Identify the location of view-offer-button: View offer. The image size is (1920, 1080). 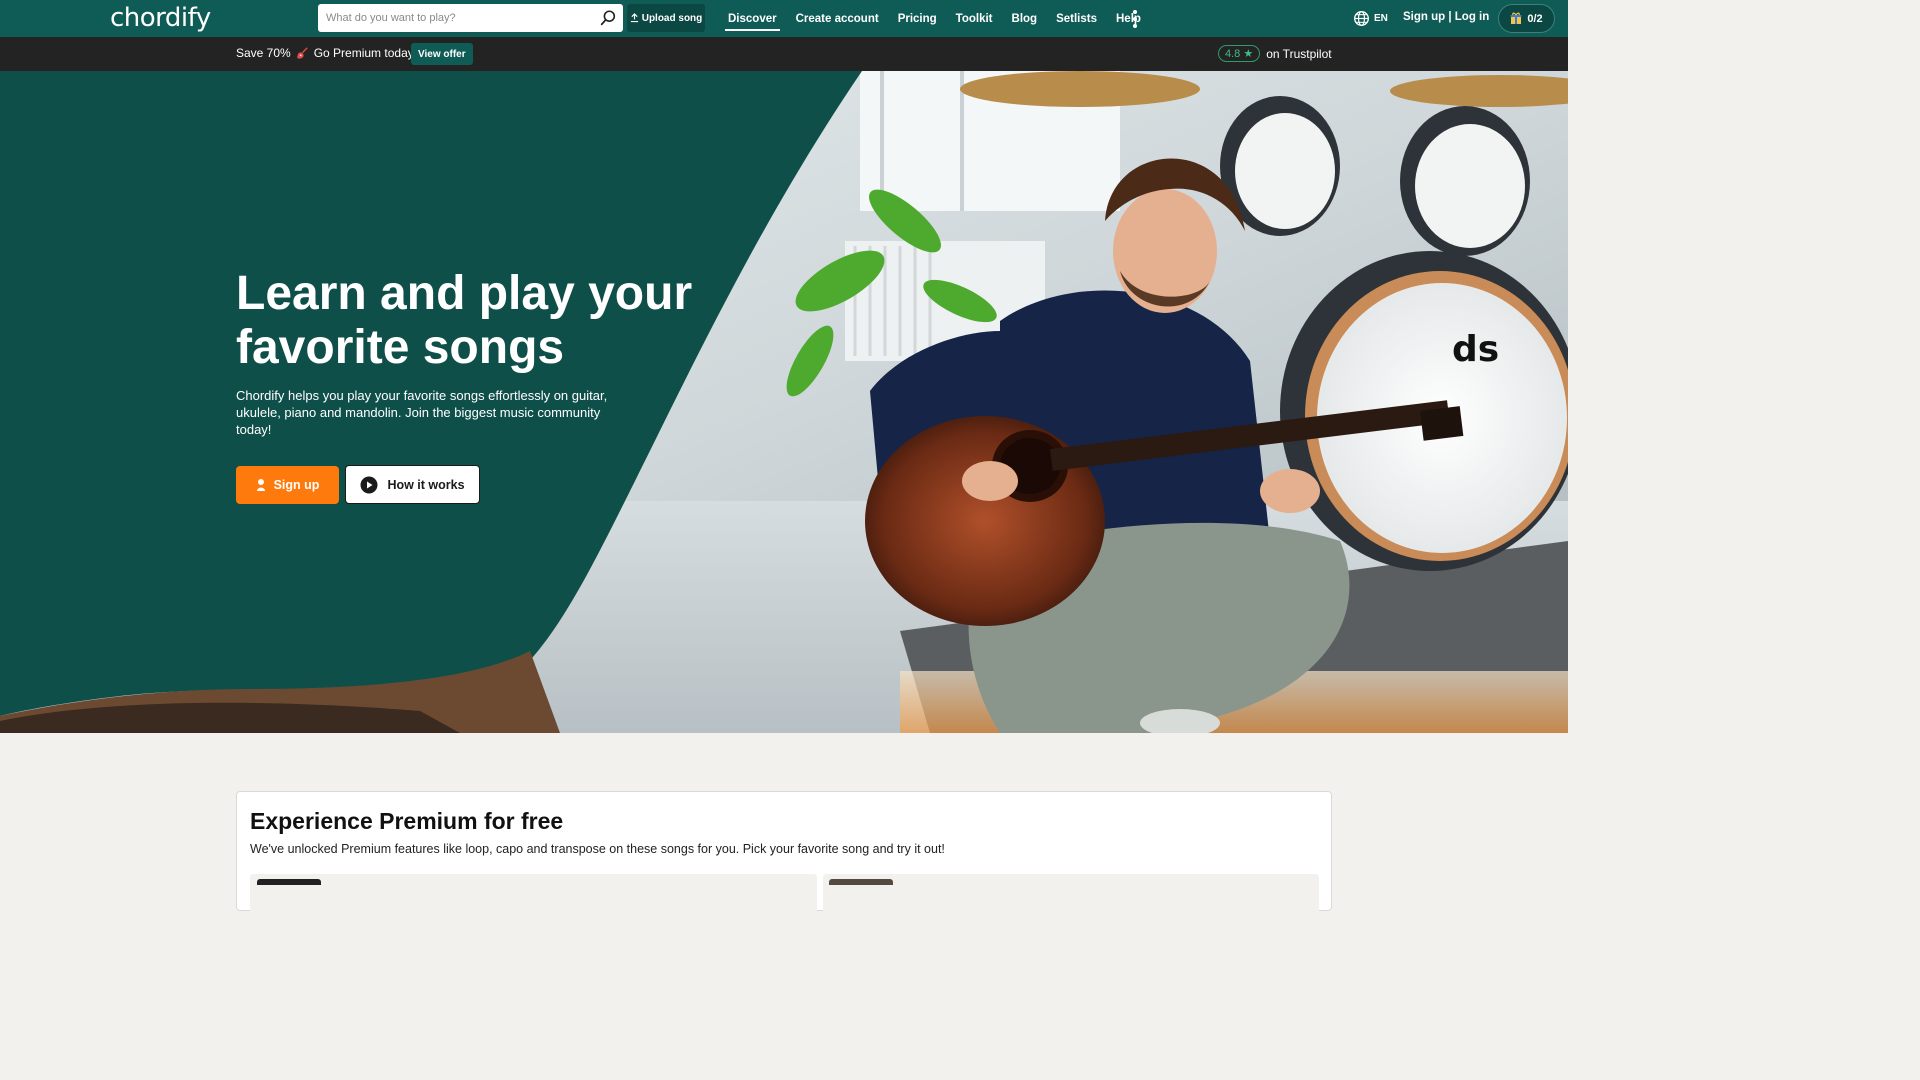
(442, 54).